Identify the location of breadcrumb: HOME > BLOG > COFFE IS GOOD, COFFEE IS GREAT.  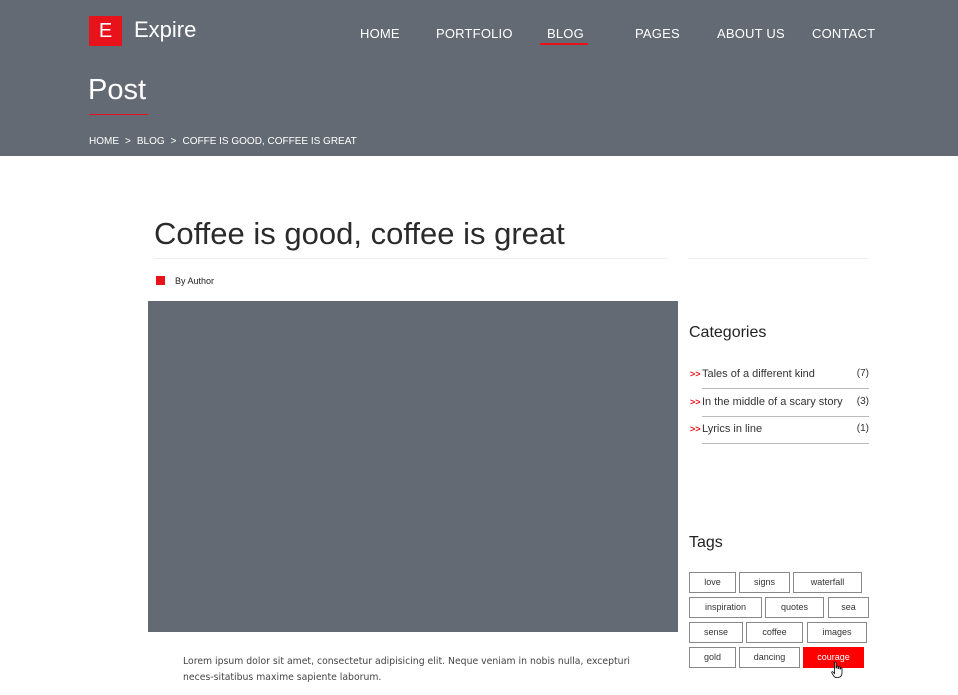
(223, 142).